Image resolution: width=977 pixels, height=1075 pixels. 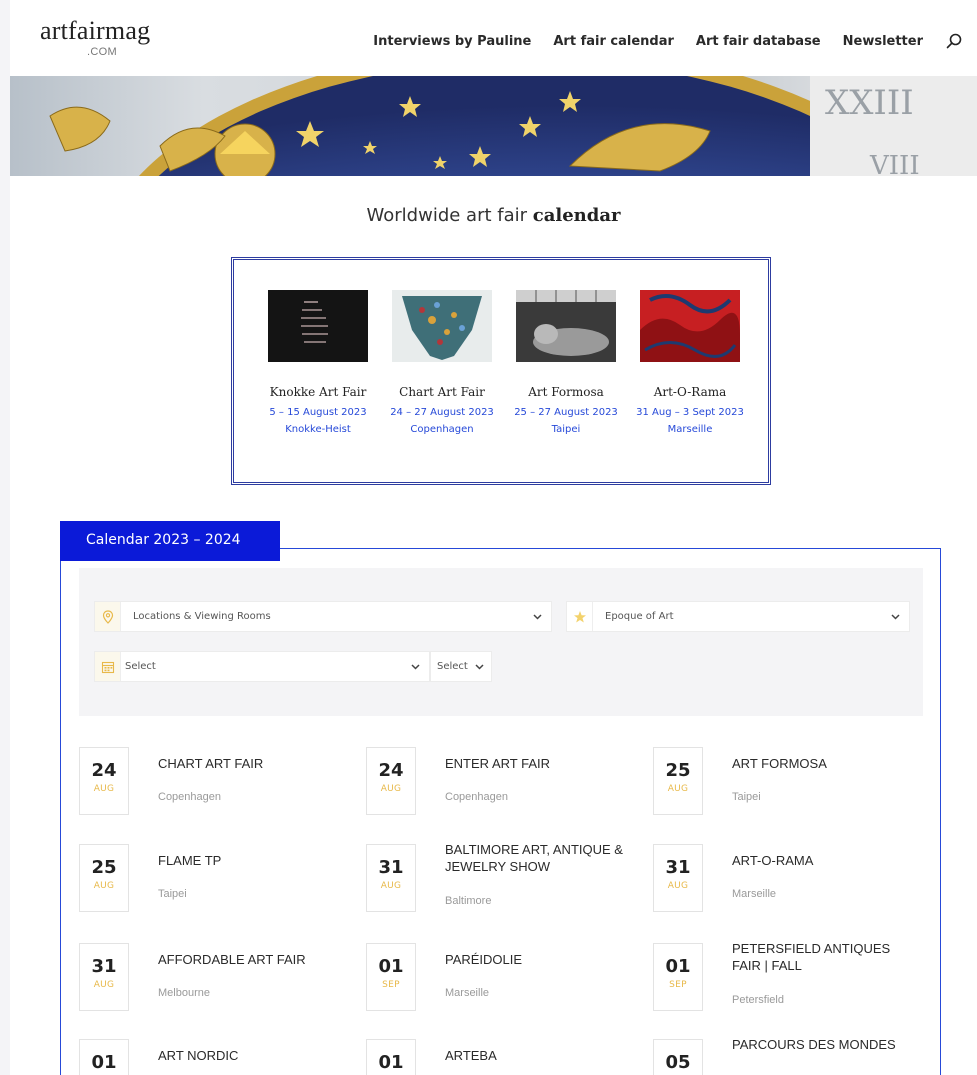 I want to click on event-item: 01 ARTEBA, so click(x=501, y=1057).